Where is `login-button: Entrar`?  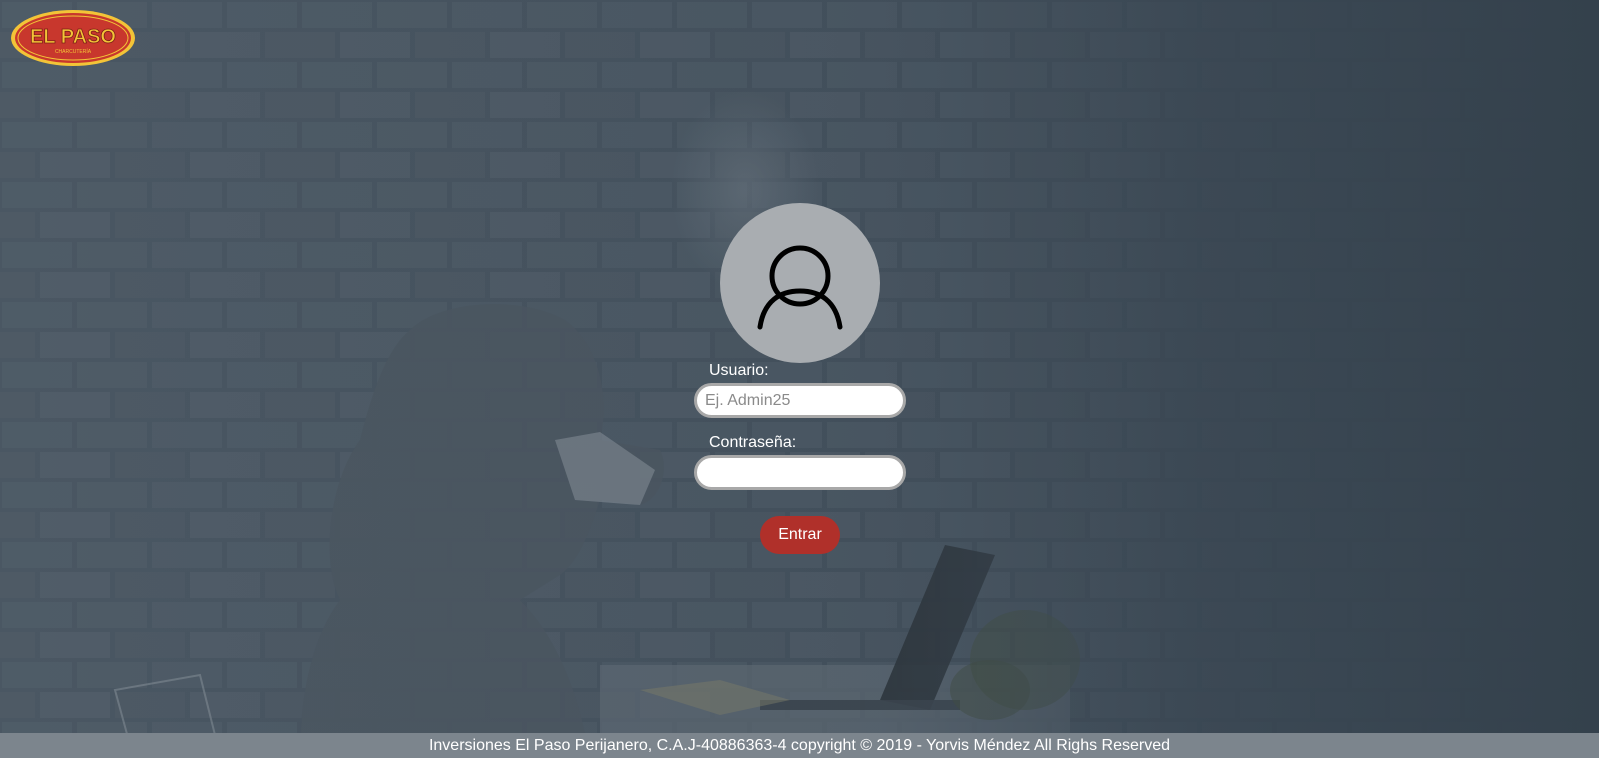 login-button: Entrar is located at coordinates (800, 535).